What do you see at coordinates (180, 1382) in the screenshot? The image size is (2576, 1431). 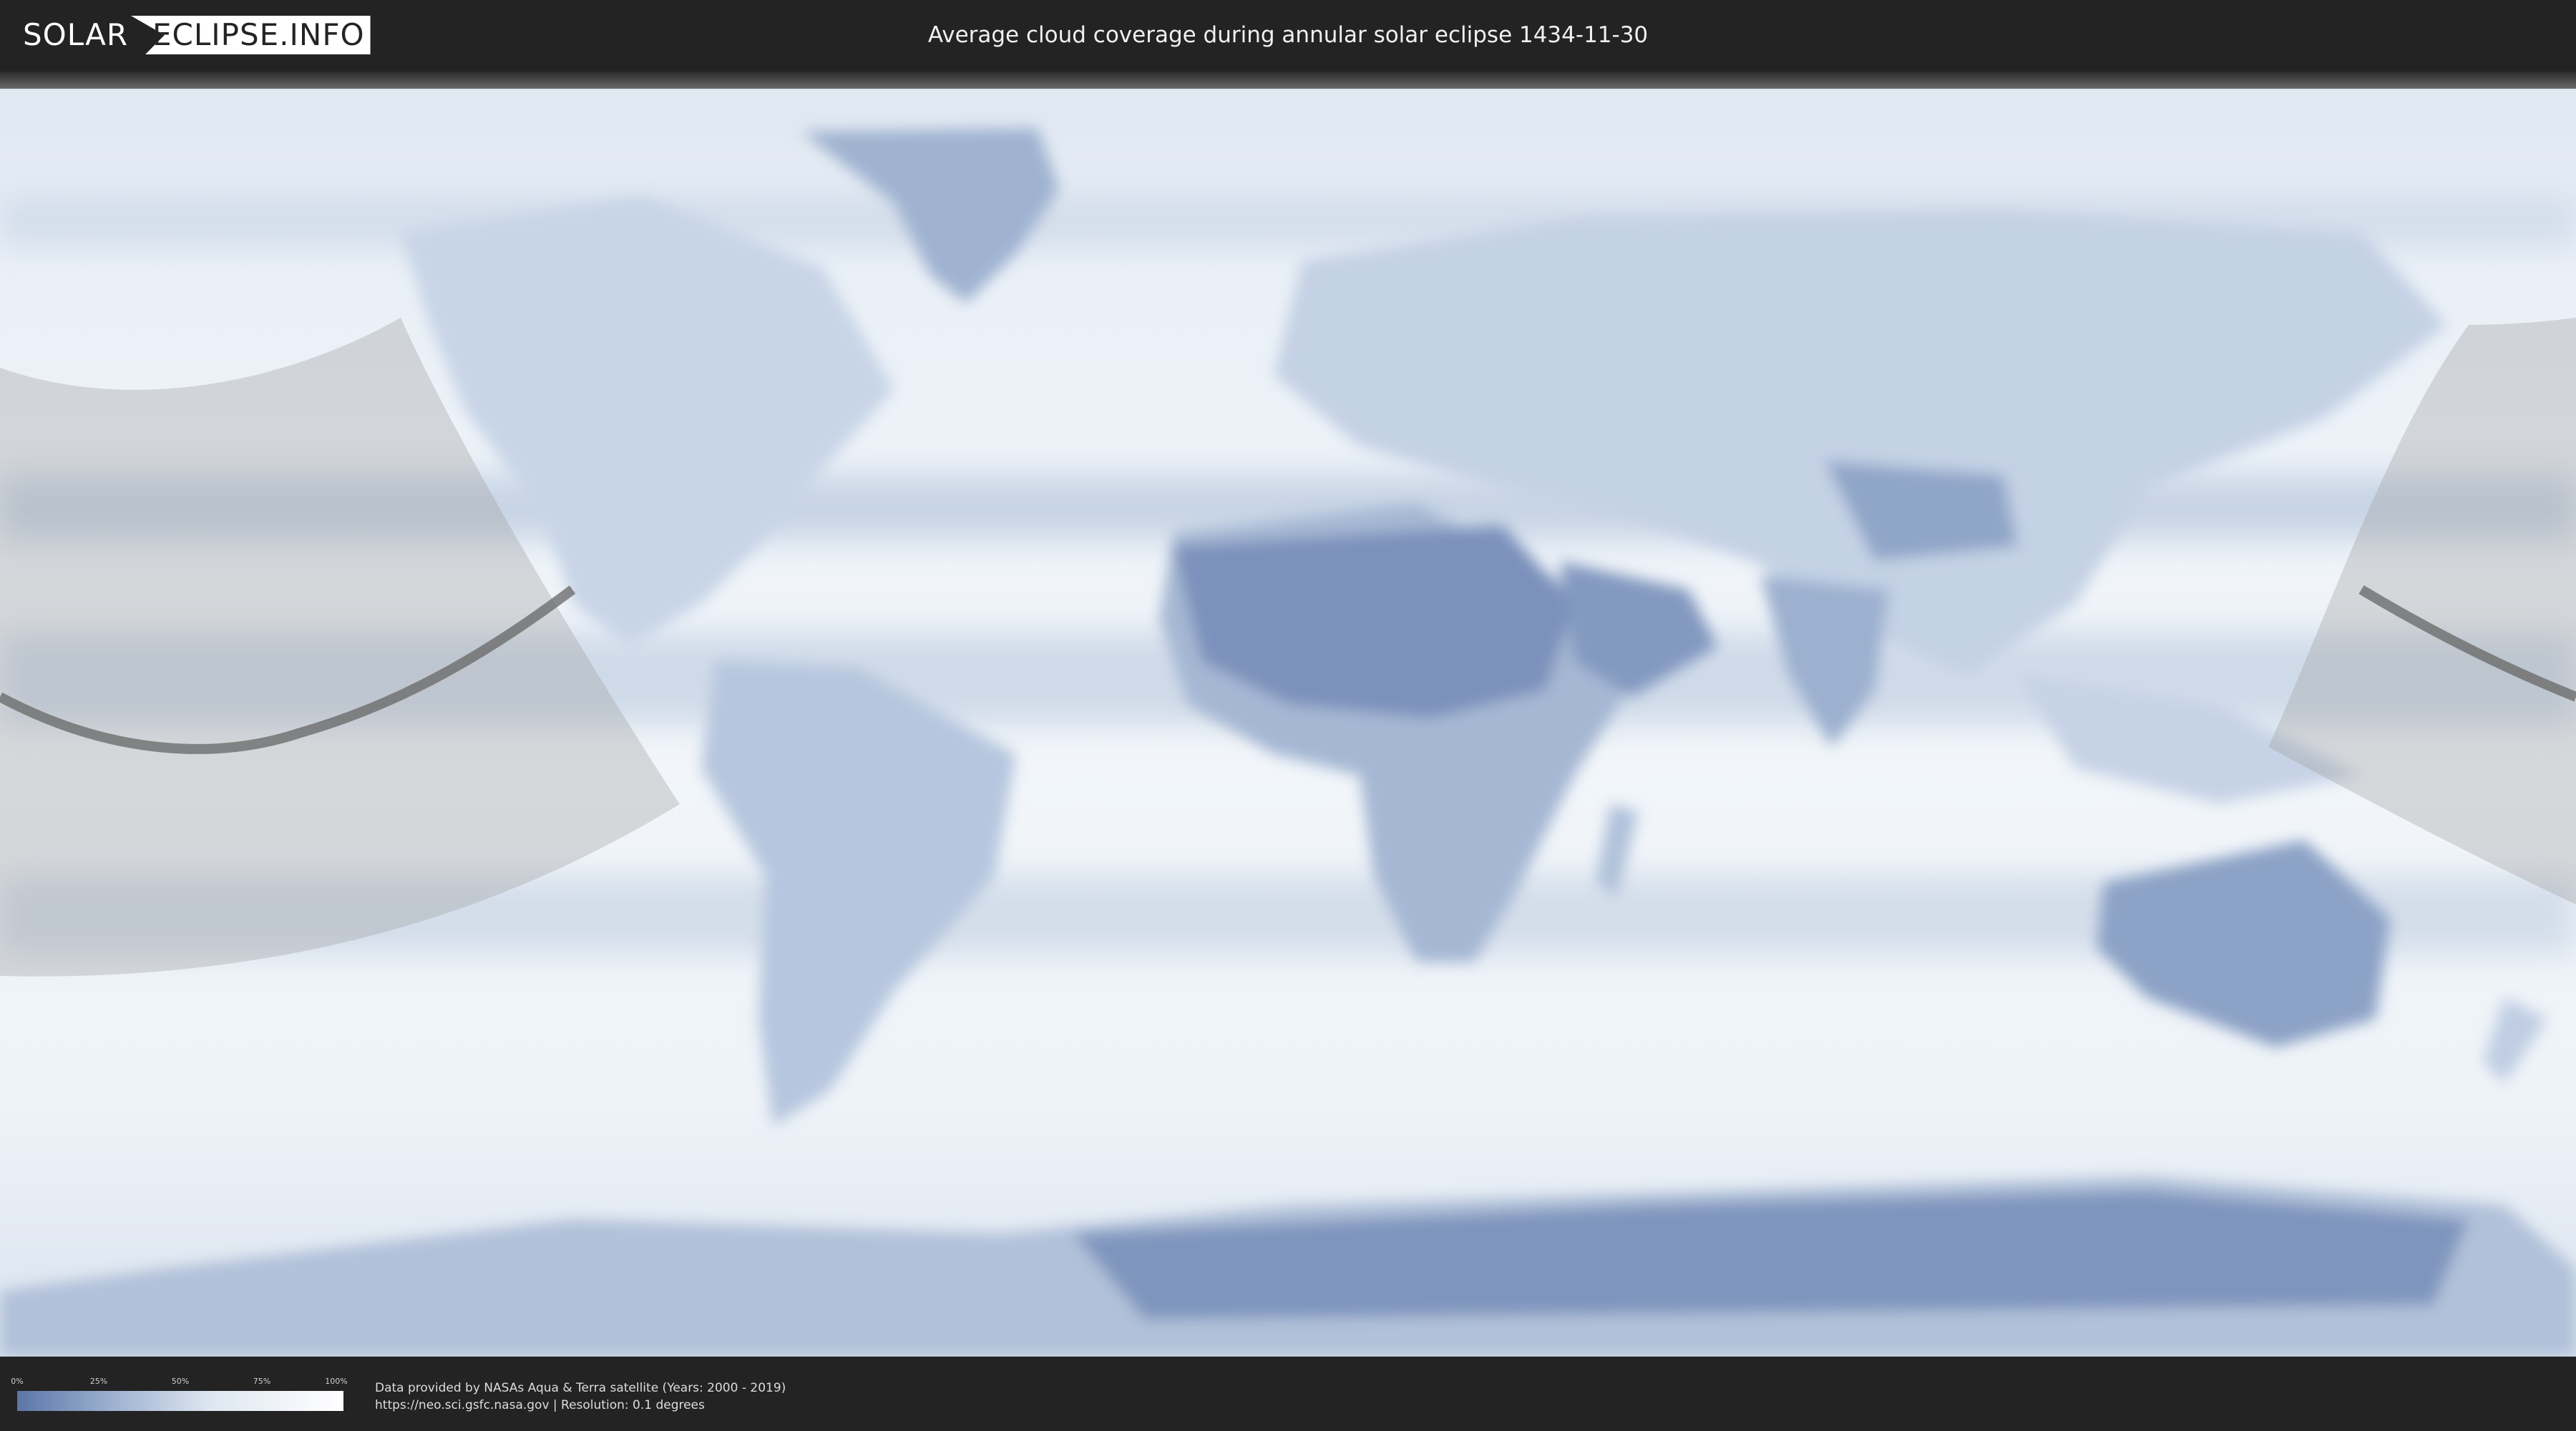 I see `legend-tick-50: 50%` at bounding box center [180, 1382].